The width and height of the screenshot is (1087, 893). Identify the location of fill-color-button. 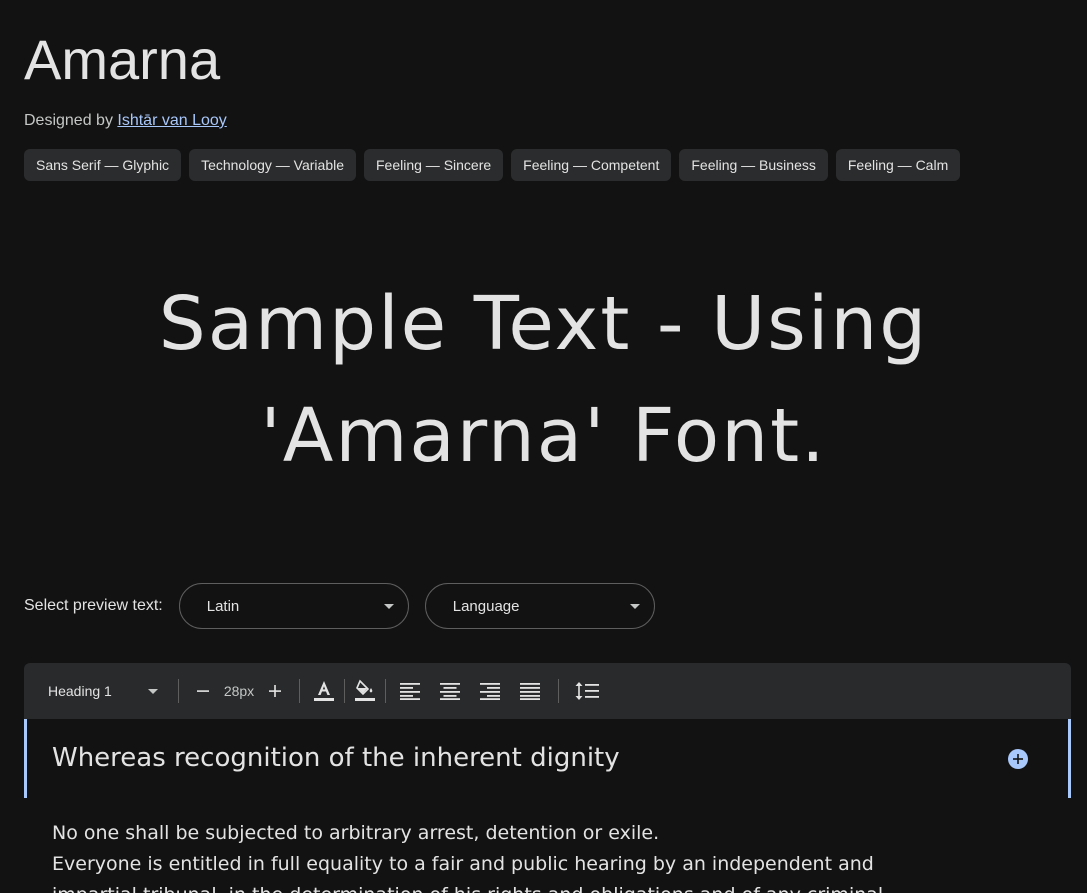
(365, 691).